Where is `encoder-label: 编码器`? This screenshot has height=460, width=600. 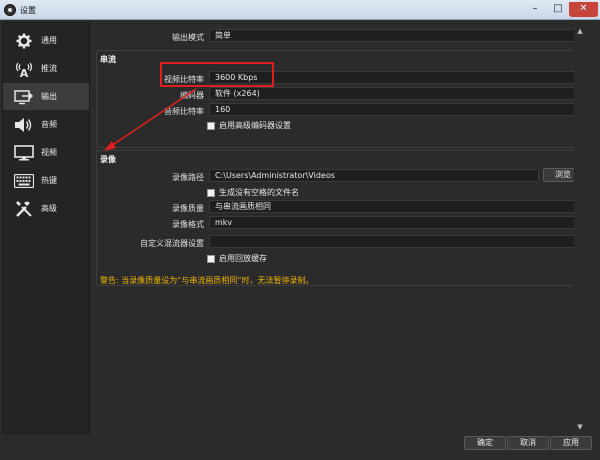
encoder-label: 编码器 is located at coordinates (192, 95).